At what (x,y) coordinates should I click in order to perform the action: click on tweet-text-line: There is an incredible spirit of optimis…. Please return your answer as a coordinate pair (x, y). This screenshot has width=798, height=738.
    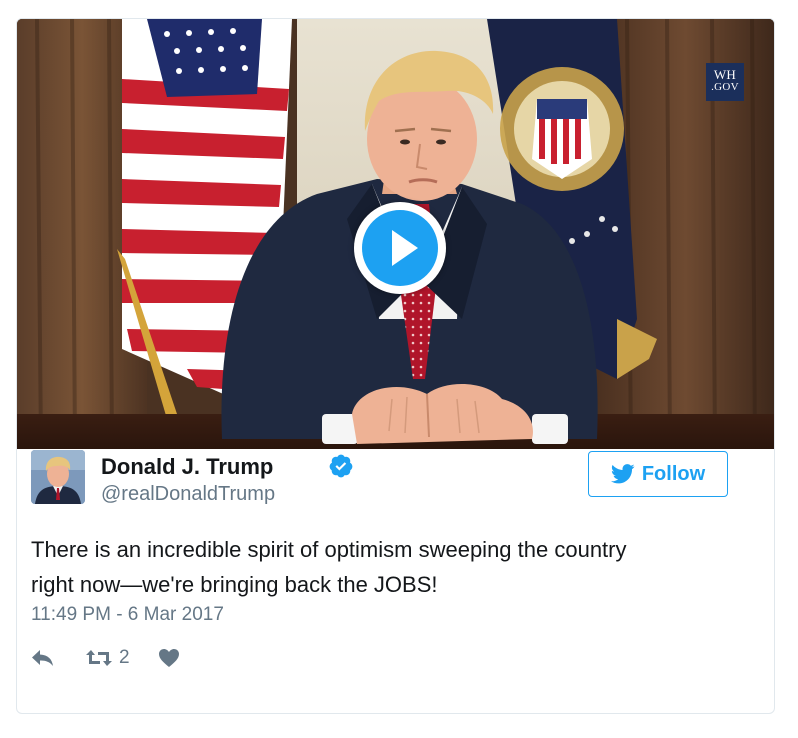
    Looking at the image, I should click on (329, 549).